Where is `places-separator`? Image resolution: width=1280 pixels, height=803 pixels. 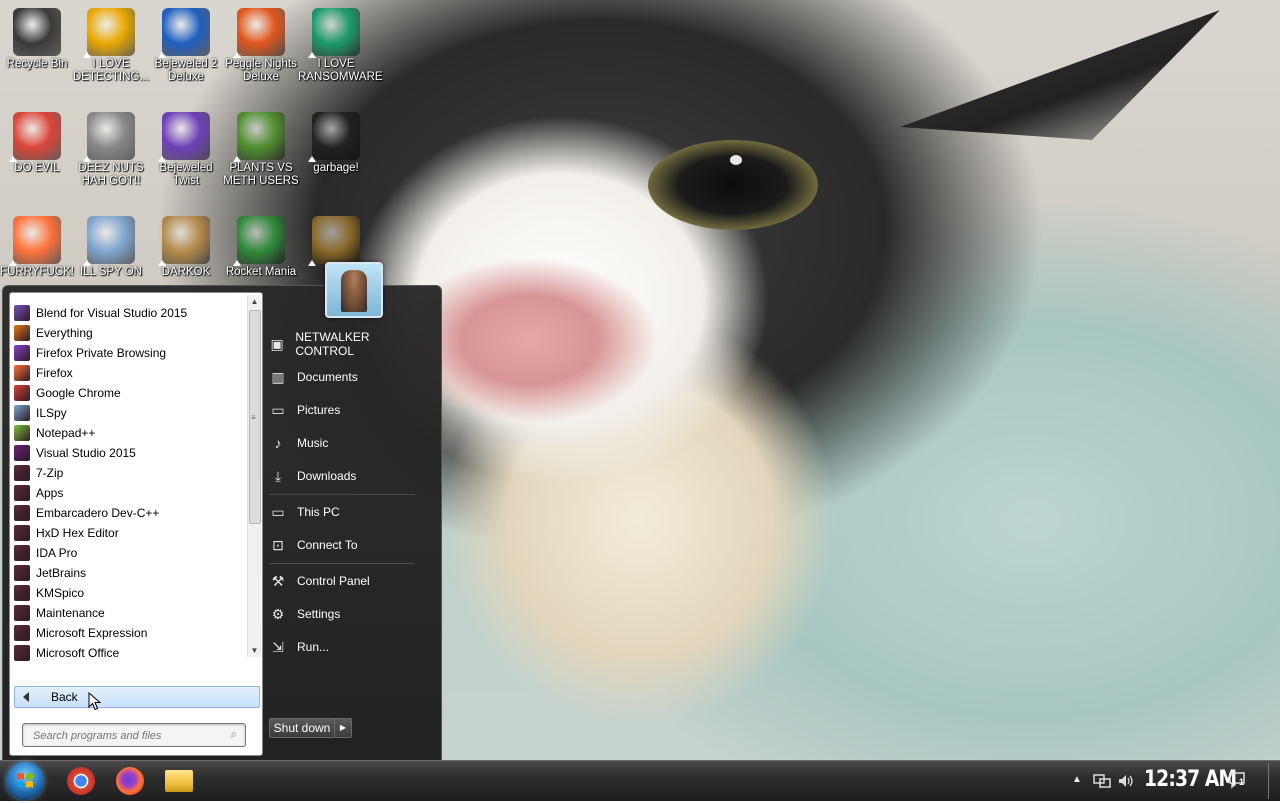 places-separator is located at coordinates (342, 494).